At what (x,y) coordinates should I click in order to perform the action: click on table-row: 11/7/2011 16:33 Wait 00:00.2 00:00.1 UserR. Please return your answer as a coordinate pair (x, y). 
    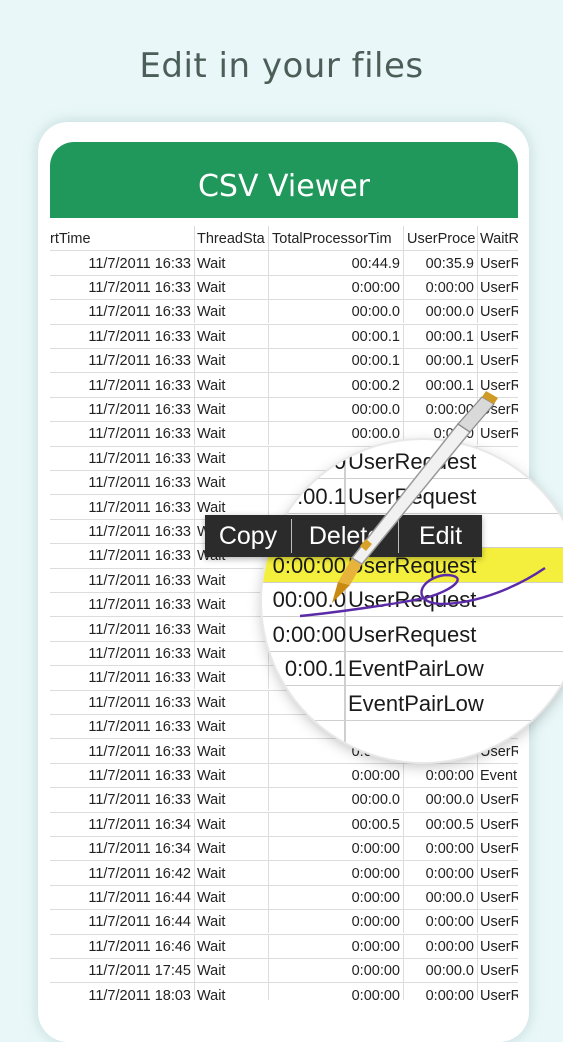
    Looking at the image, I should click on (284, 385).